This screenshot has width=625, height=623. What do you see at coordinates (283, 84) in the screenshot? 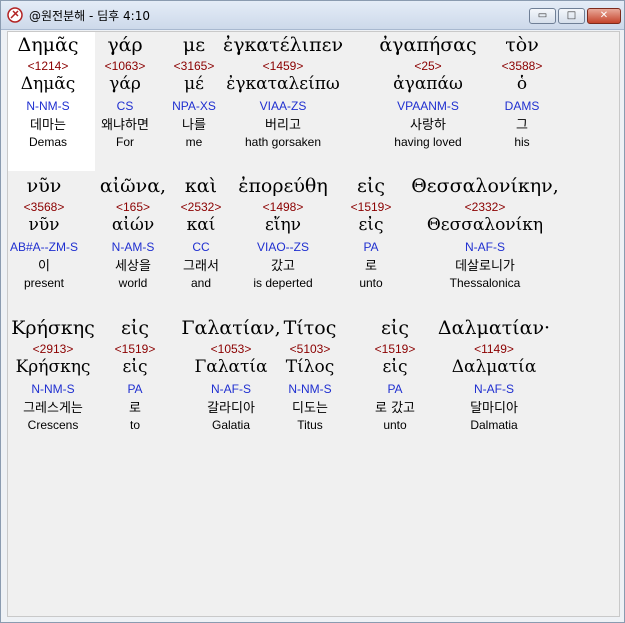
I see `word-lemma: ἐγκαταλείπω` at bounding box center [283, 84].